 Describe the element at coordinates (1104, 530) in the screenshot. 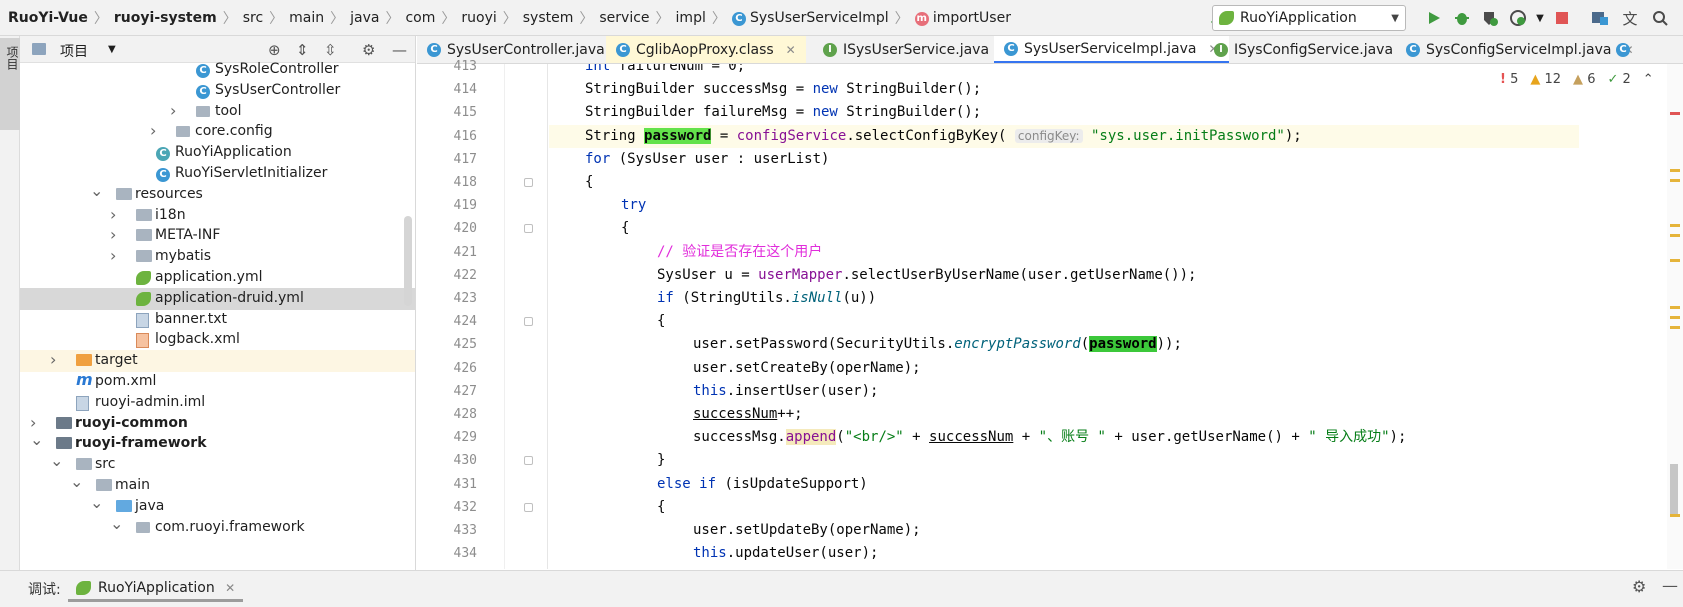

I see `code-line: user.setUpdateBy(operName);` at that location.